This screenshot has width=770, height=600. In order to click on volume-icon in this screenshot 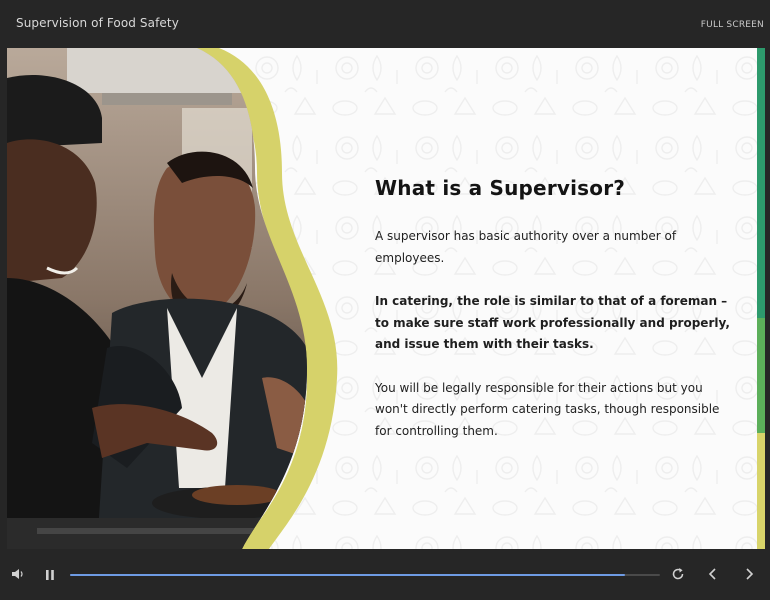, I will do `click(18, 576)`.